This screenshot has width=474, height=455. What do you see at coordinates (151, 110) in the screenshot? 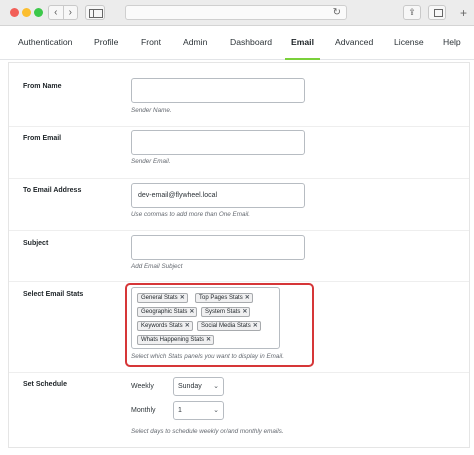
I see `from-name-help: Sender Name.` at bounding box center [151, 110].